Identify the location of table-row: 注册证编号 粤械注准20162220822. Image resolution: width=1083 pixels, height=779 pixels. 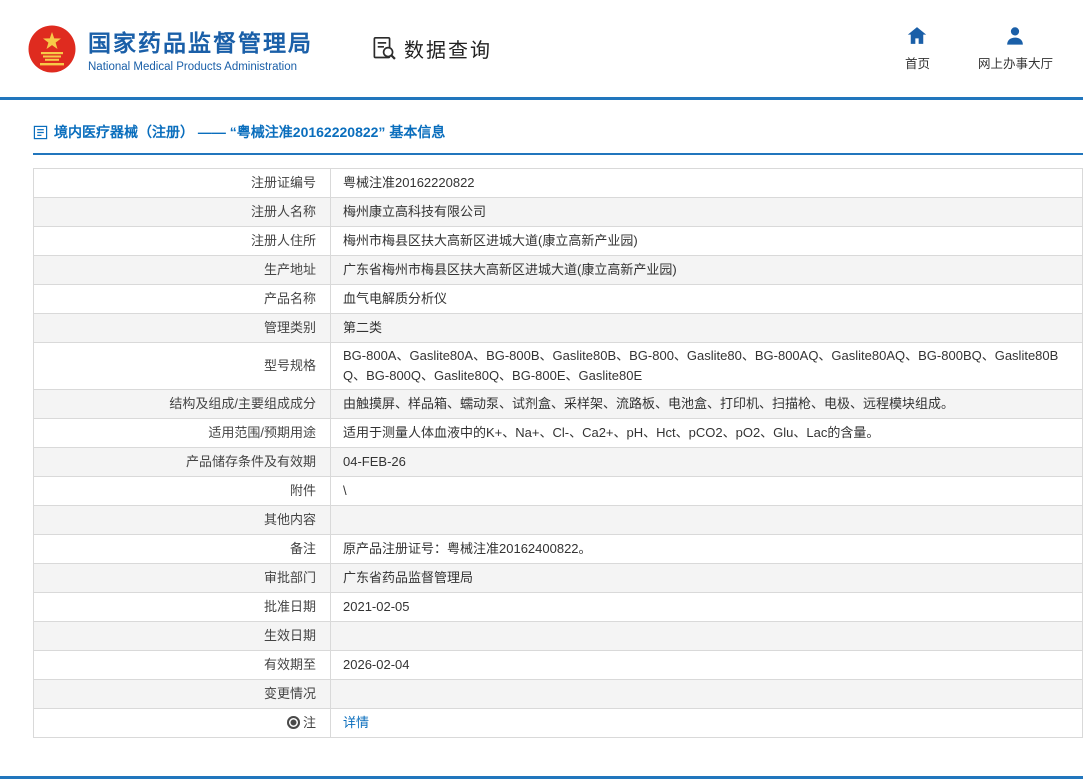
(558, 183).